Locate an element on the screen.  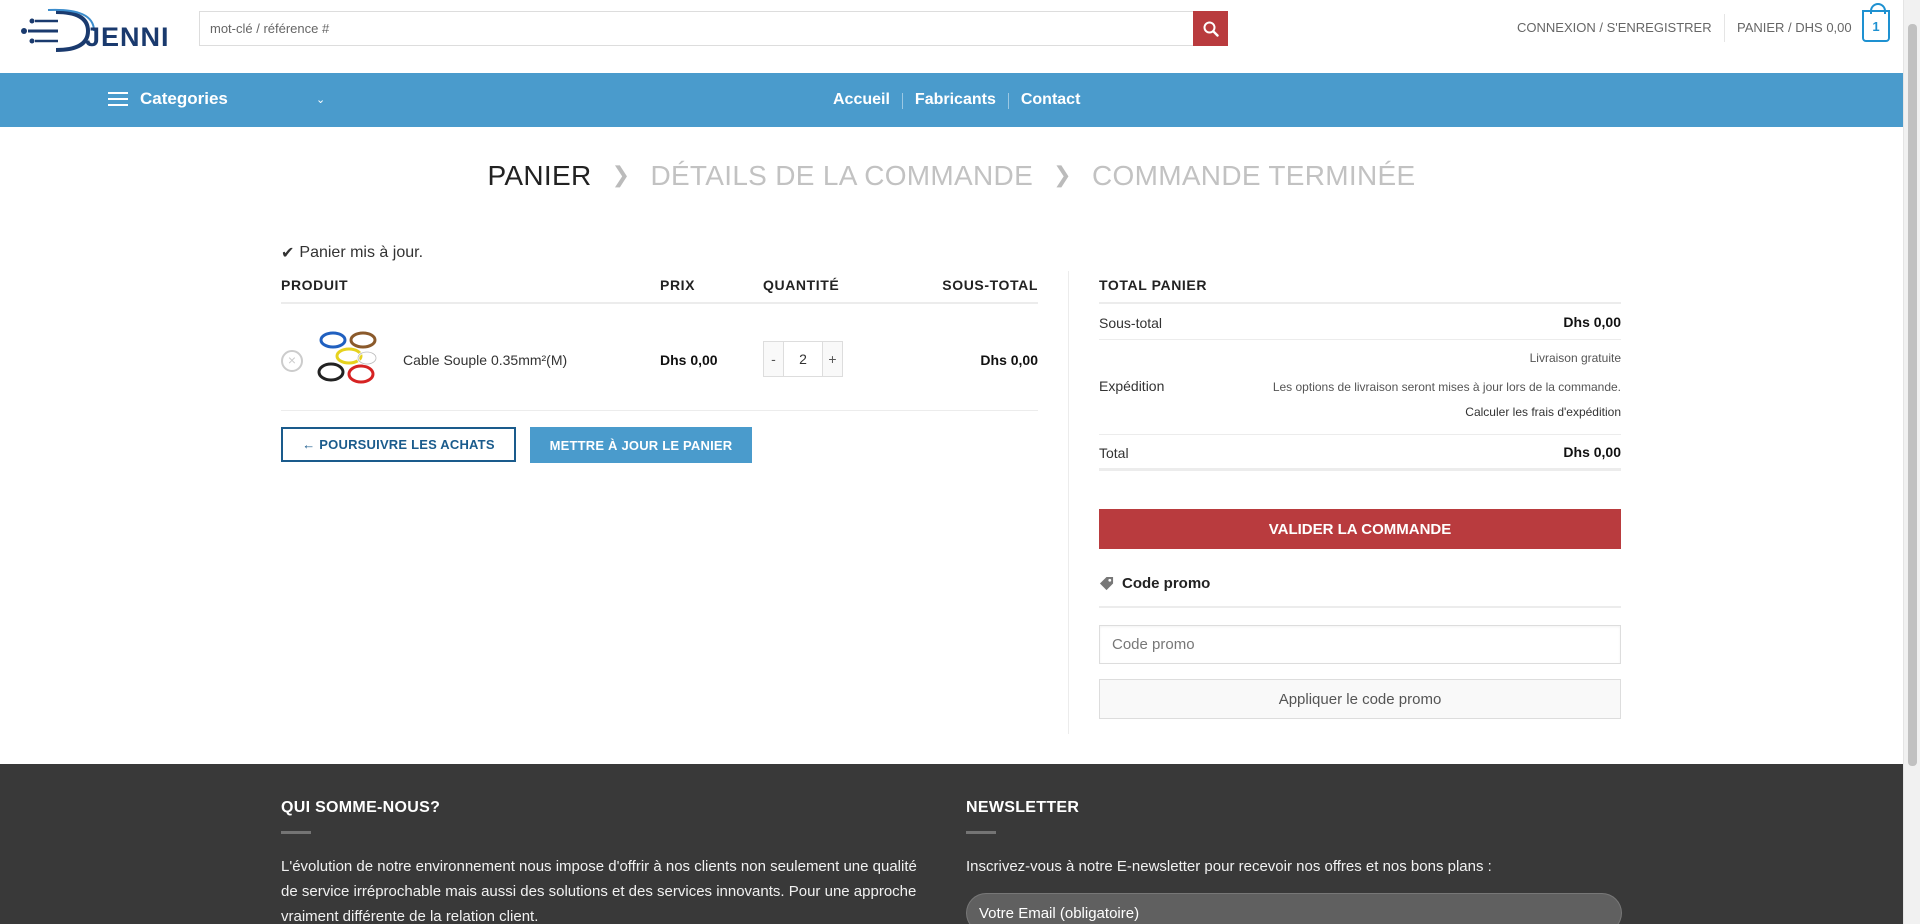
quantity-input: 2 is located at coordinates (803, 359).